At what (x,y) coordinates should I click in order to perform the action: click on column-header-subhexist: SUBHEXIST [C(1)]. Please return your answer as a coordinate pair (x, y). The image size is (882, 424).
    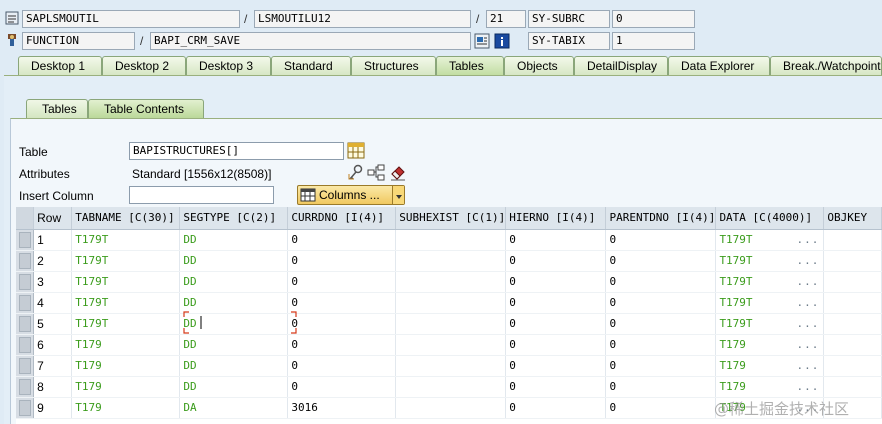
    Looking at the image, I should click on (451, 218).